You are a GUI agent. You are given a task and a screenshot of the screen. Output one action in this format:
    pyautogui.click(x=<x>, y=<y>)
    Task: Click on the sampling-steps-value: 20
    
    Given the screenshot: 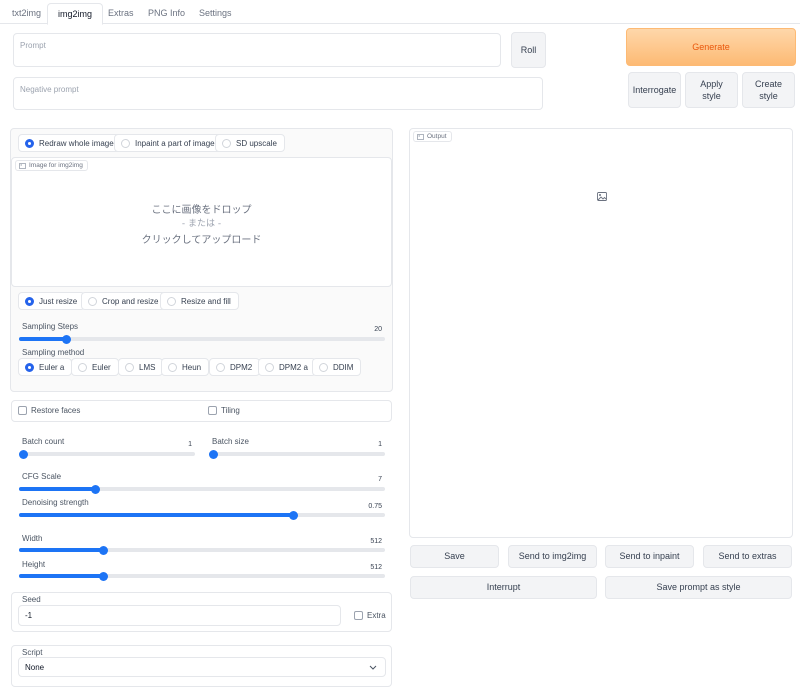 What is the action you would take?
    pyautogui.click(x=378, y=329)
    